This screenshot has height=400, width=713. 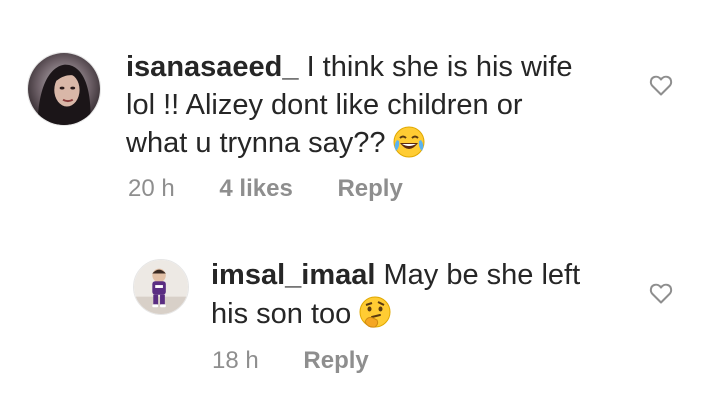 I want to click on comment-username: isanasaeed_, so click(x=212, y=67).